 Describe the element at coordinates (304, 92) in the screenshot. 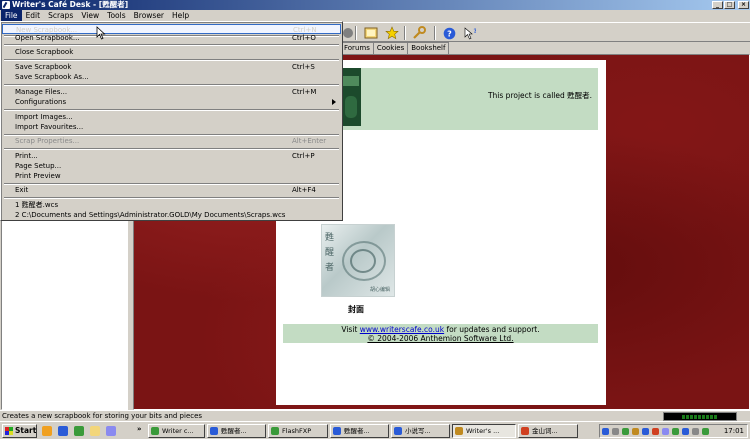

I see `menu-item-shortcut: Ctrl+M` at that location.